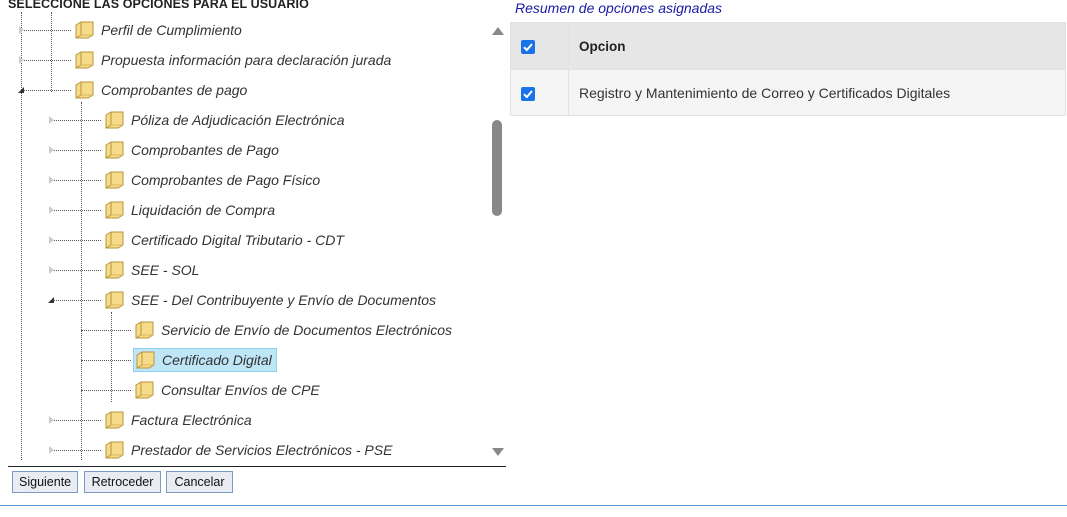 The height and width of the screenshot is (517, 1067). What do you see at coordinates (533, 505) in the screenshot?
I see `footer-rule` at bounding box center [533, 505].